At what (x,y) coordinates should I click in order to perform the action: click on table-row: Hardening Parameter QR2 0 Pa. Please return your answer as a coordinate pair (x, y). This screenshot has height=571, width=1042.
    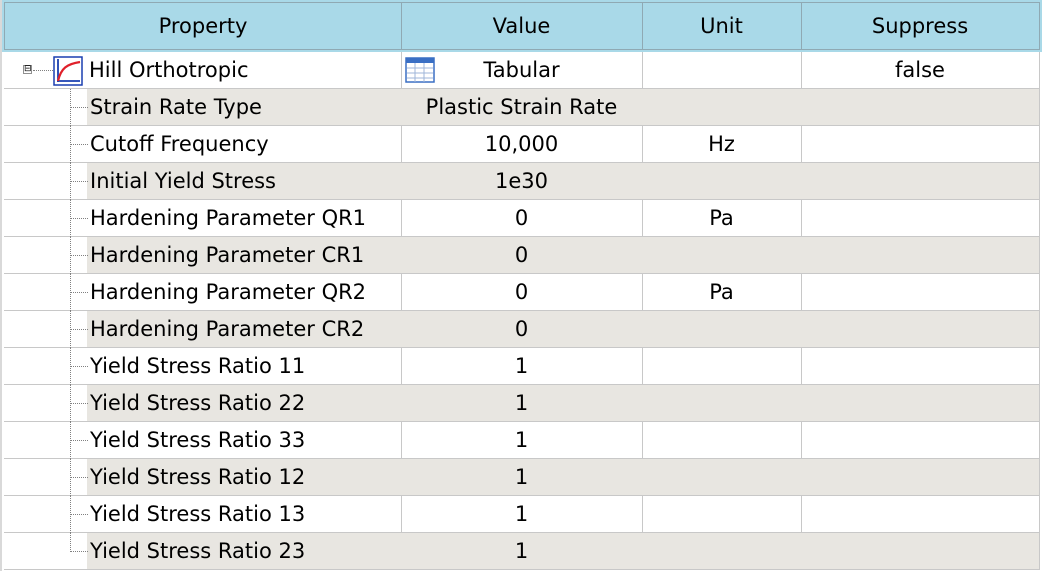
    Looking at the image, I should click on (522, 292).